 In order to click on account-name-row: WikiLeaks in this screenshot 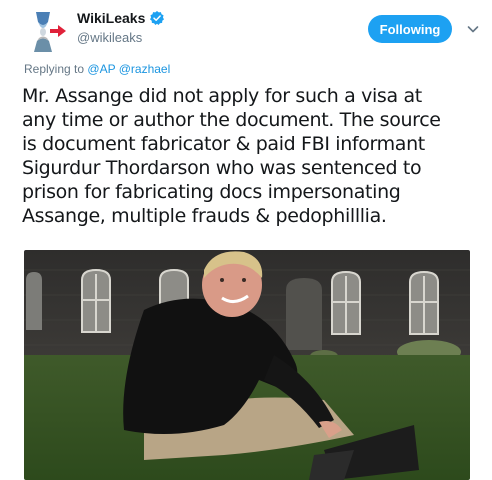, I will do `click(121, 18)`.